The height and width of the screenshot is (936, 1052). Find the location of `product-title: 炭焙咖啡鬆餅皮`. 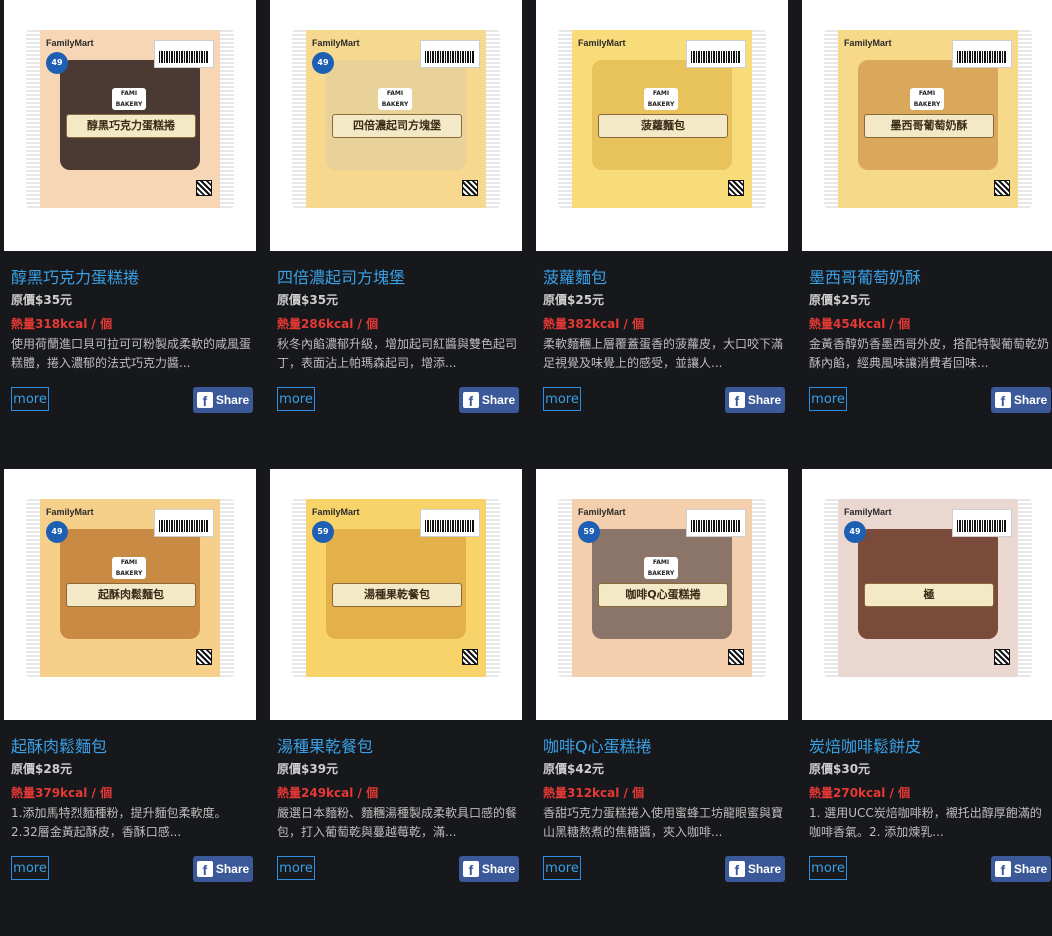

product-title: 炭焙咖啡鬆餅皮 is located at coordinates (930, 747).